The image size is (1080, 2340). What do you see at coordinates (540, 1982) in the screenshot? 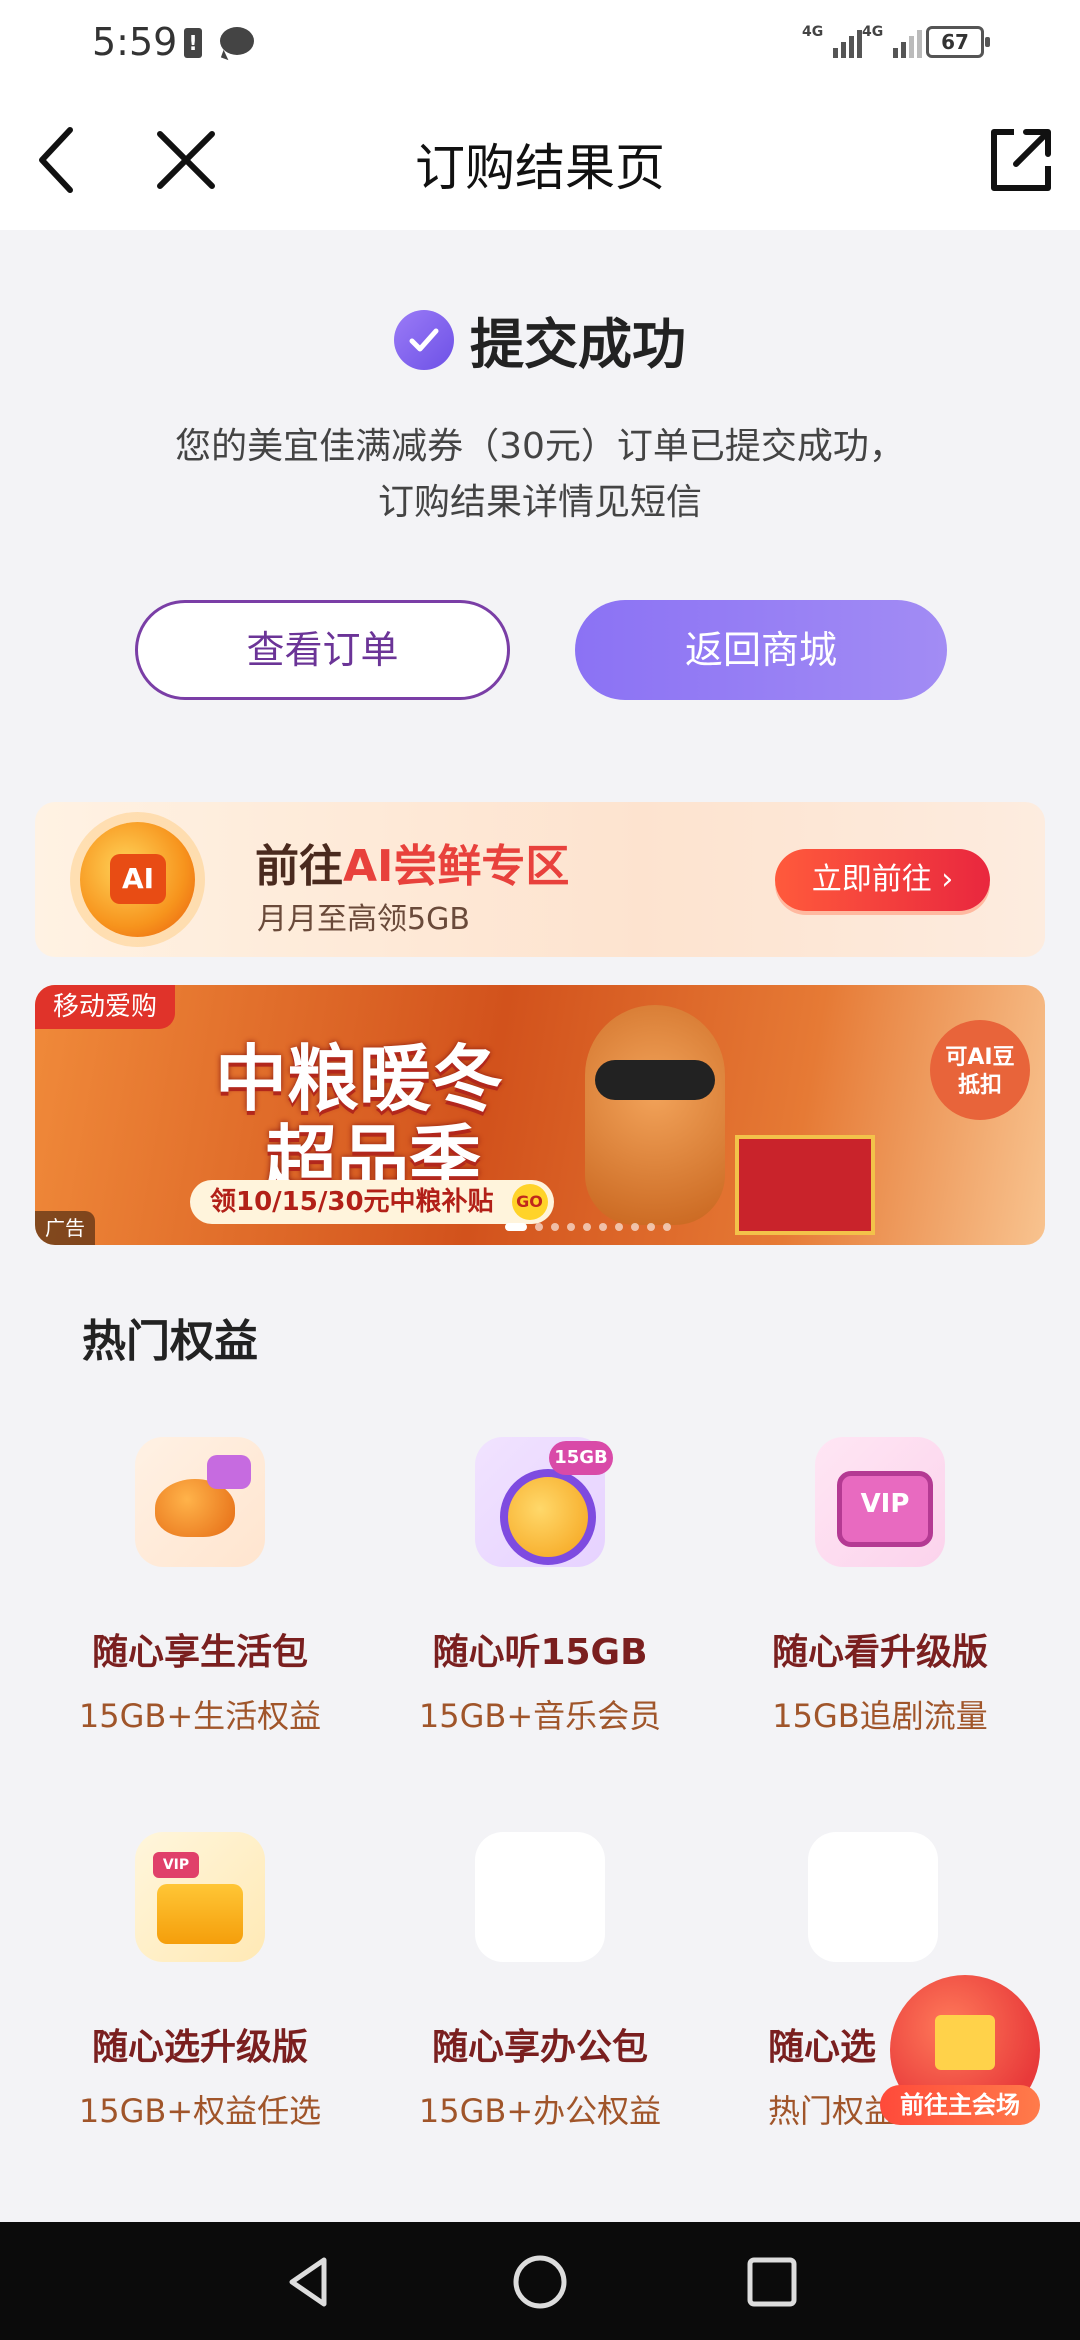
I see `benefit-card: 随心享办公包 15GB+办公权益` at bounding box center [540, 1982].